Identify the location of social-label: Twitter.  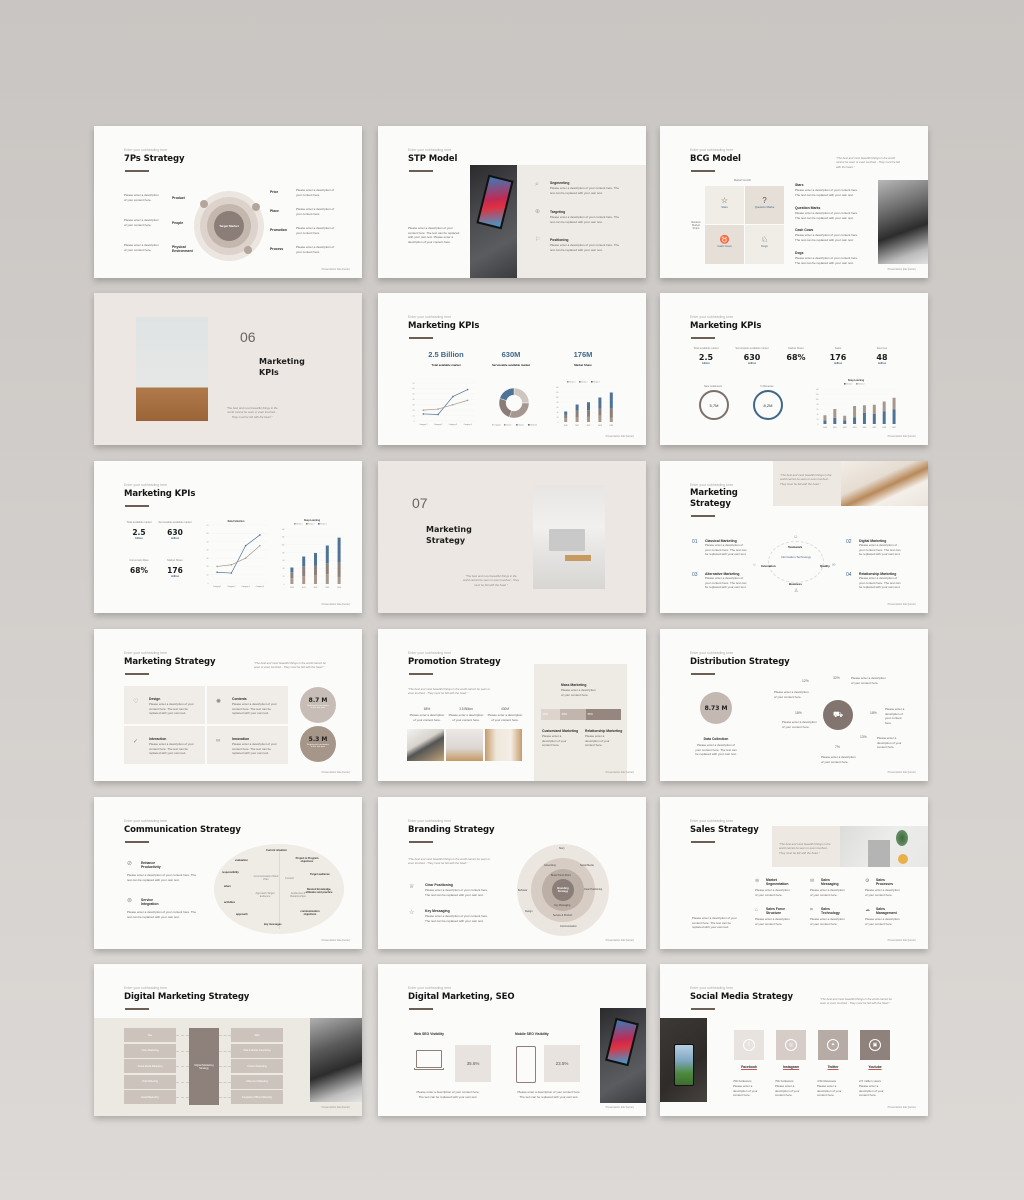
(833, 1067).